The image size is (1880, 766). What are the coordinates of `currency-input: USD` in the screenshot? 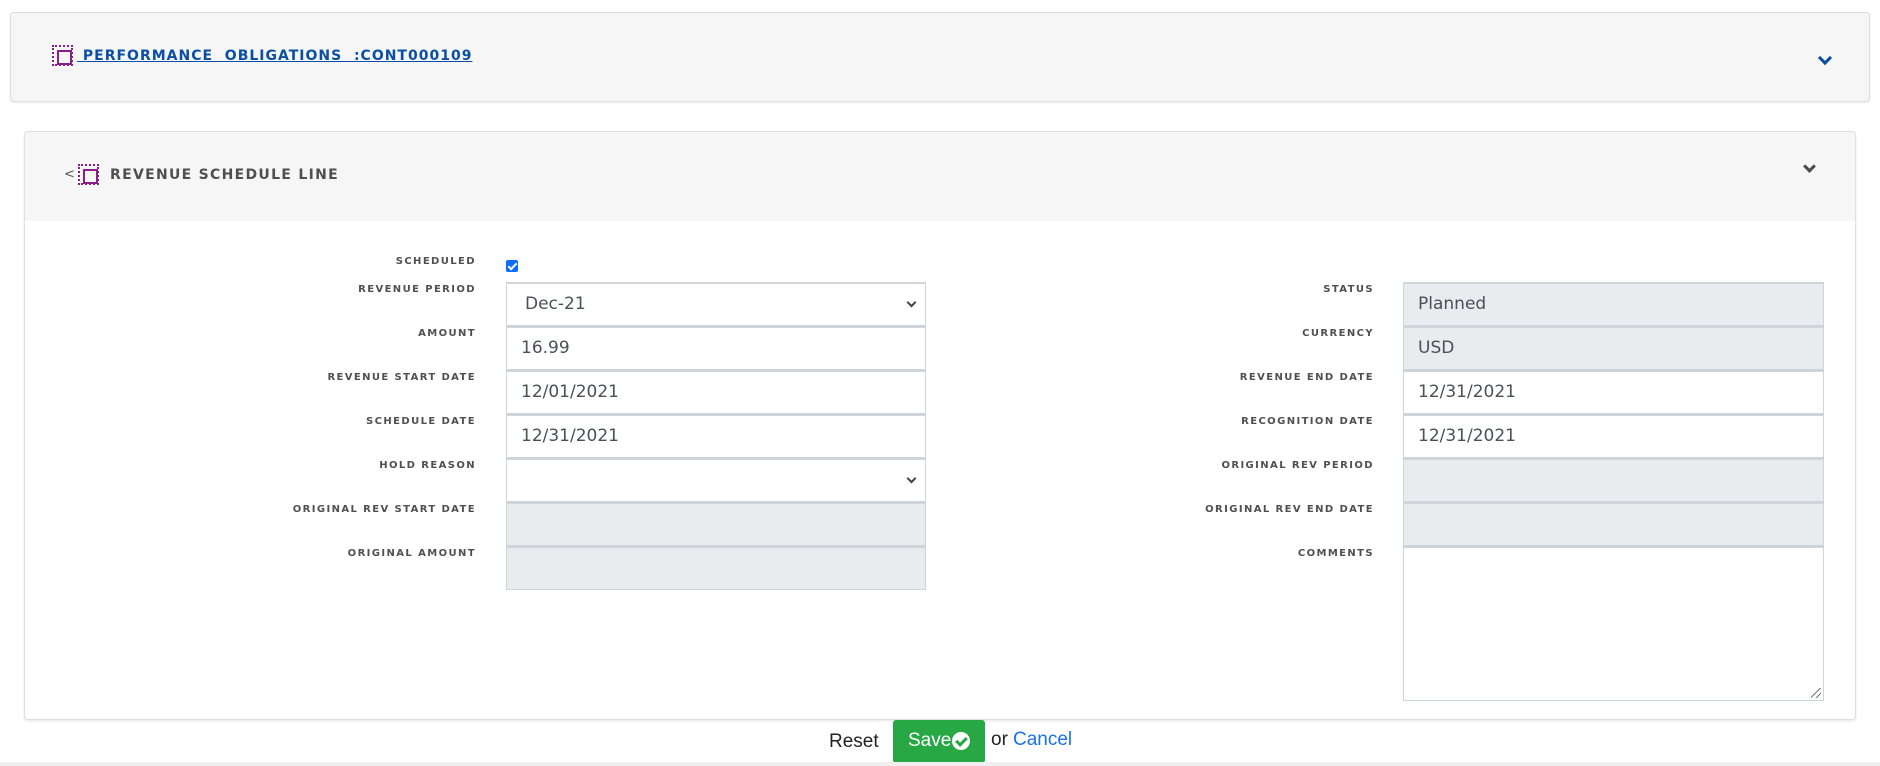 It's located at (1613, 348).